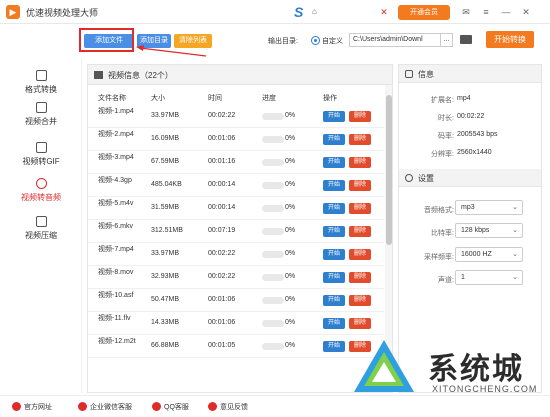 Image resolution: width=550 pixels, height=417 pixels. I want to click on footer-official-site: 官方网址, so click(38, 407).